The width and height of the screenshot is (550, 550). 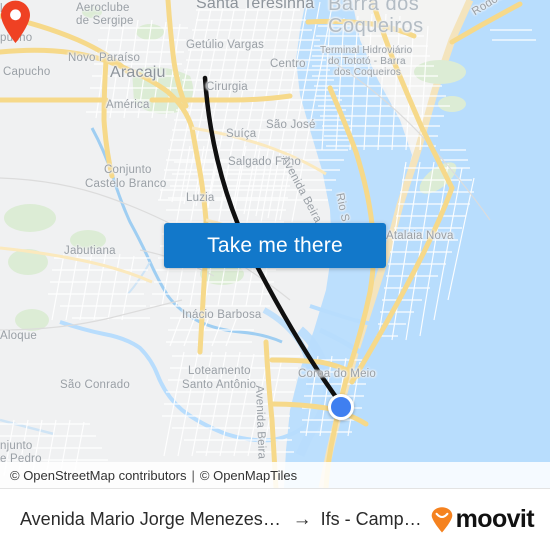 I want to click on destination-location-dot-icon, so click(x=341, y=407).